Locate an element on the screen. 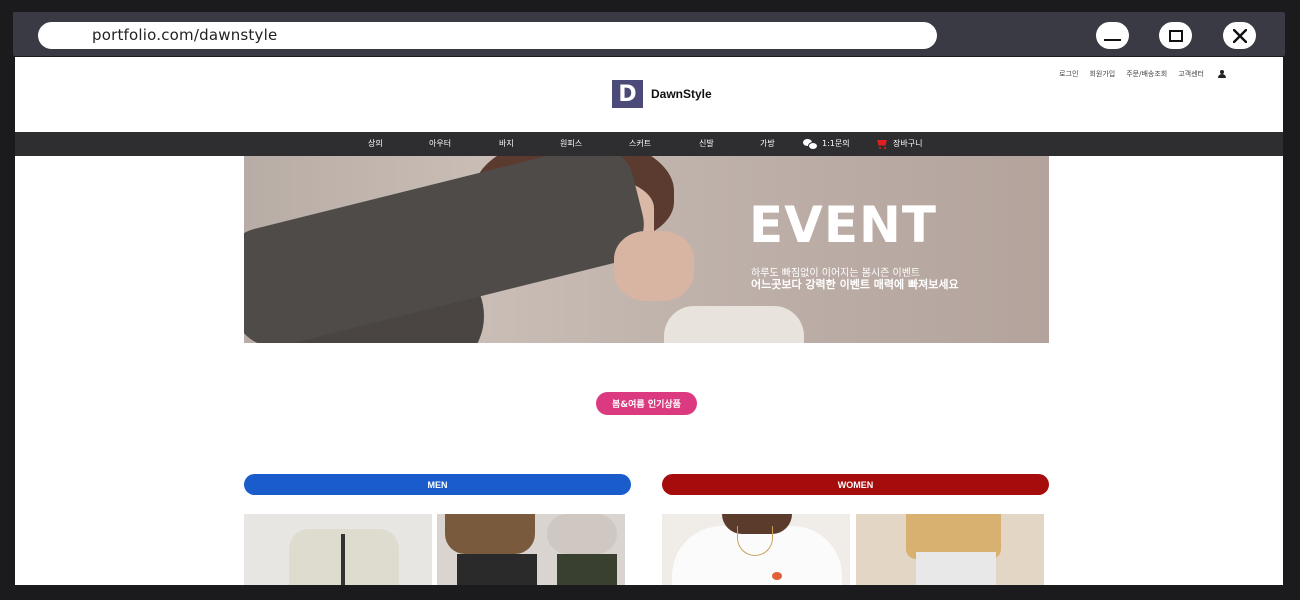  product-image-arm is located at coordinates (582, 534).